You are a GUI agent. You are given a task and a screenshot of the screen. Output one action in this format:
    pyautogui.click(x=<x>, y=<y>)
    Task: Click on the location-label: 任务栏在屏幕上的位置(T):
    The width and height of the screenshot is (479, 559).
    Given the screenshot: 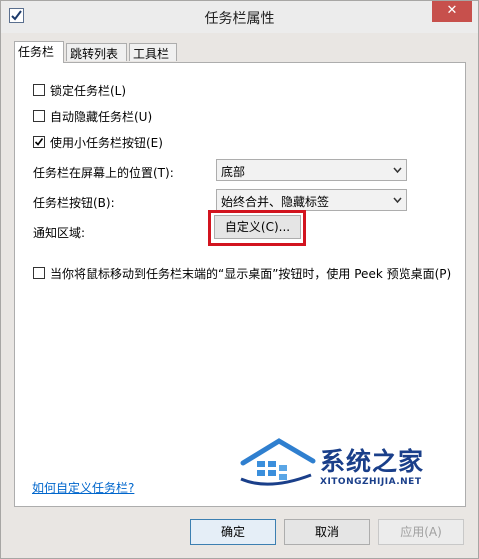 What is the action you would take?
    pyautogui.click(x=103, y=173)
    